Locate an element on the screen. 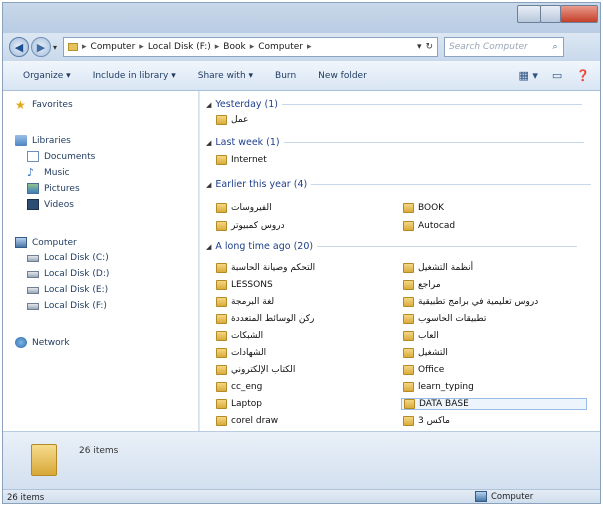 The height and width of the screenshot is (506, 603). address-dropdown-icon: ▾ is located at coordinates (419, 47).